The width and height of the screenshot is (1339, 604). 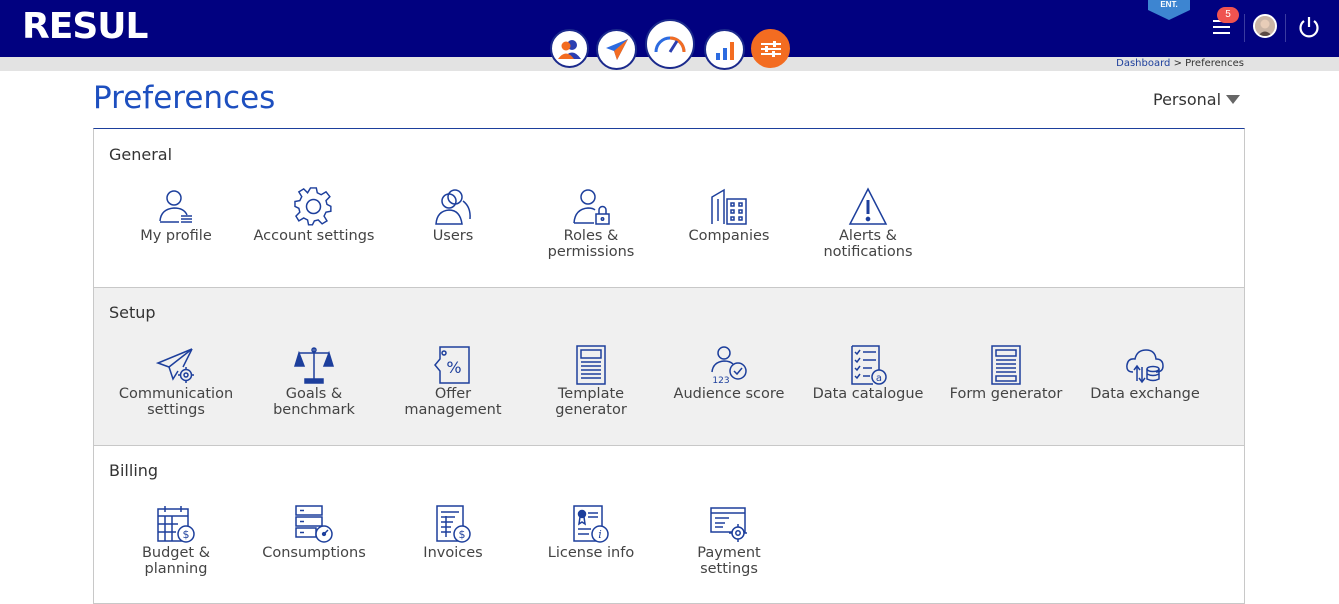 I want to click on item-alerts-notifications: Alerts & notifications, so click(x=868, y=223).